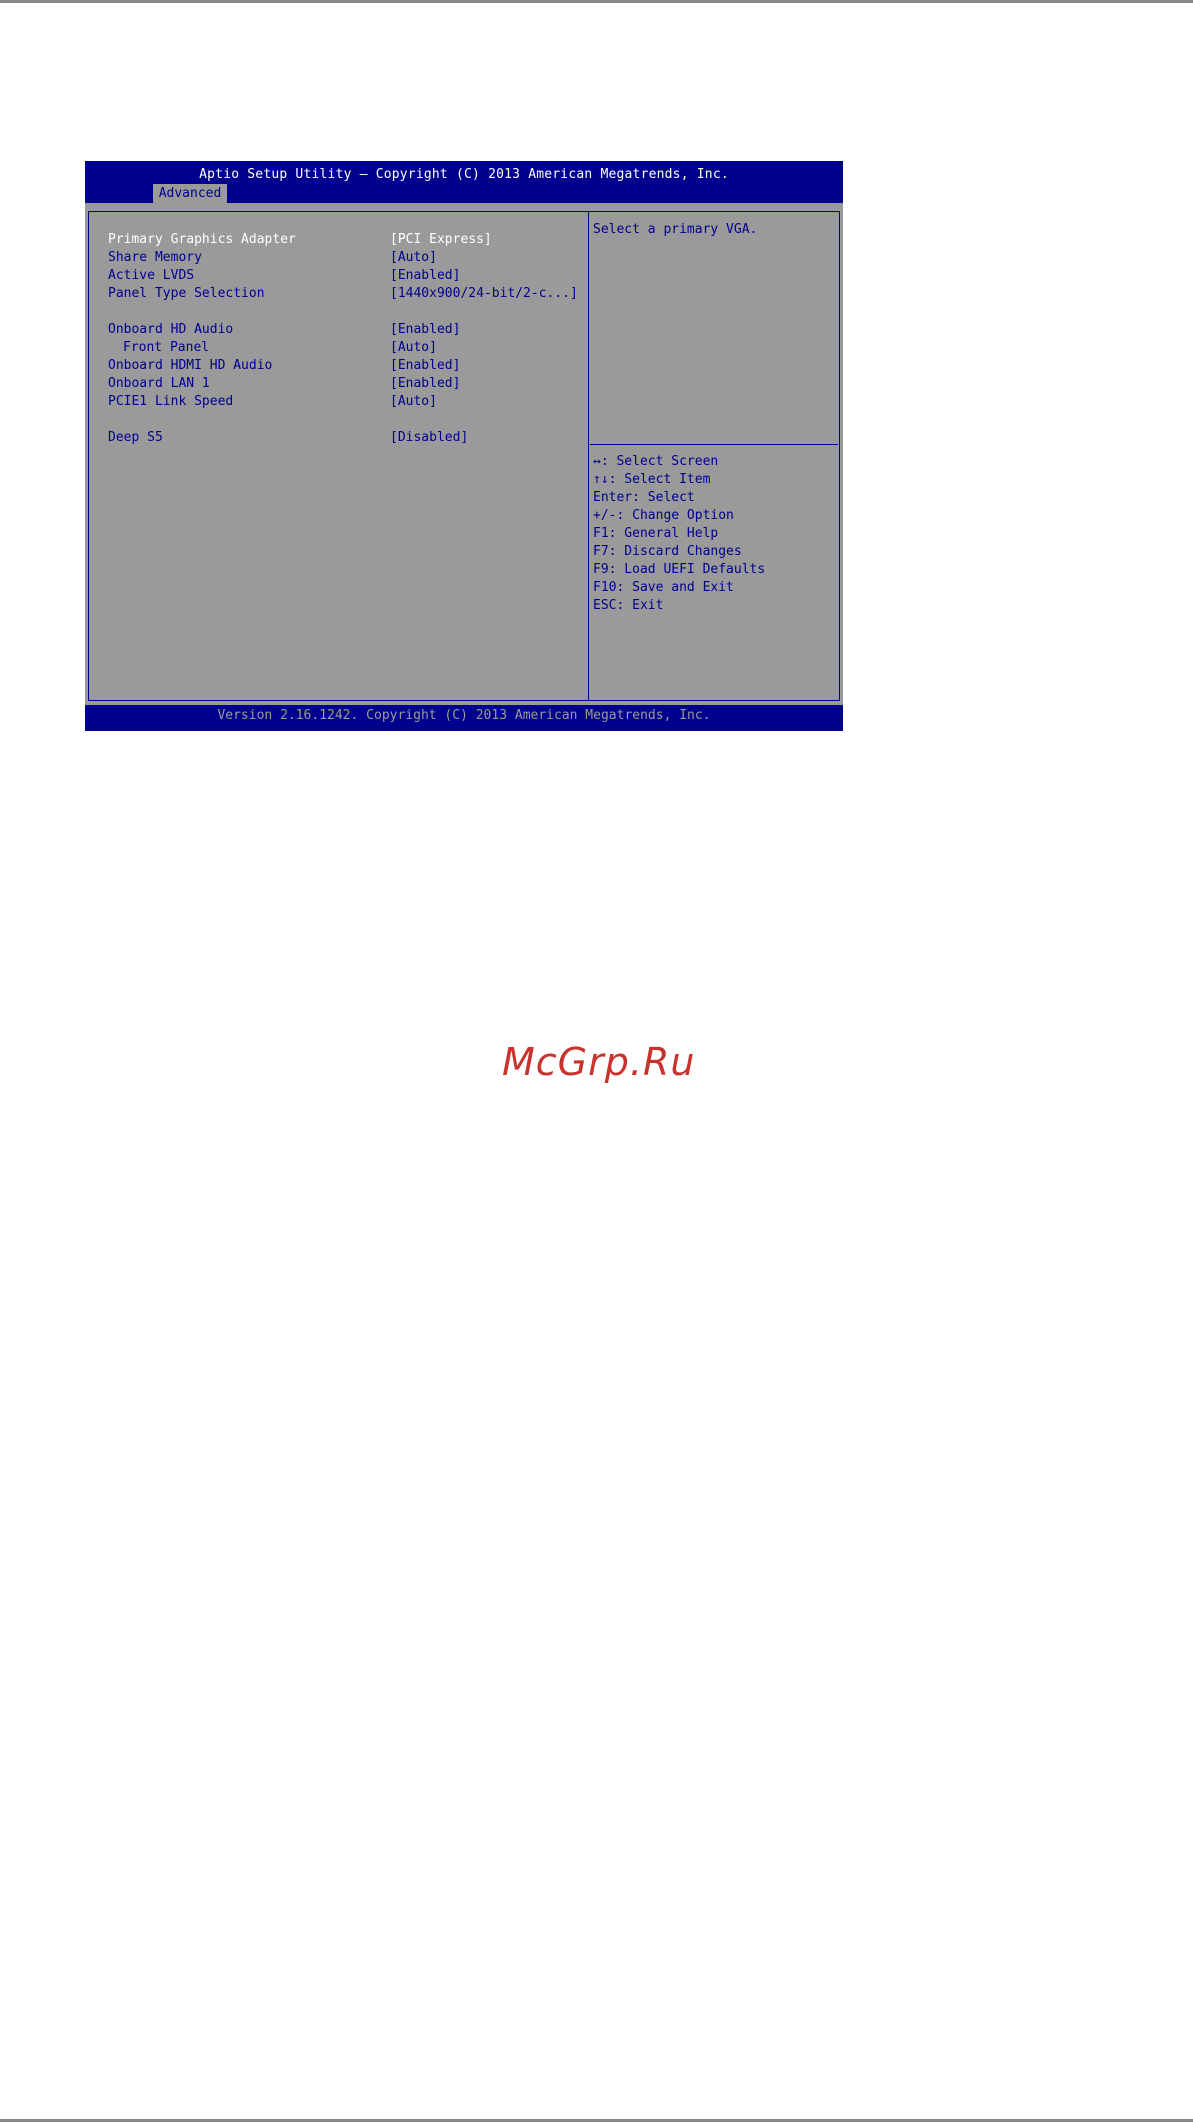  What do you see at coordinates (441, 240) in the screenshot?
I see `setting-value: [PCI Express]` at bounding box center [441, 240].